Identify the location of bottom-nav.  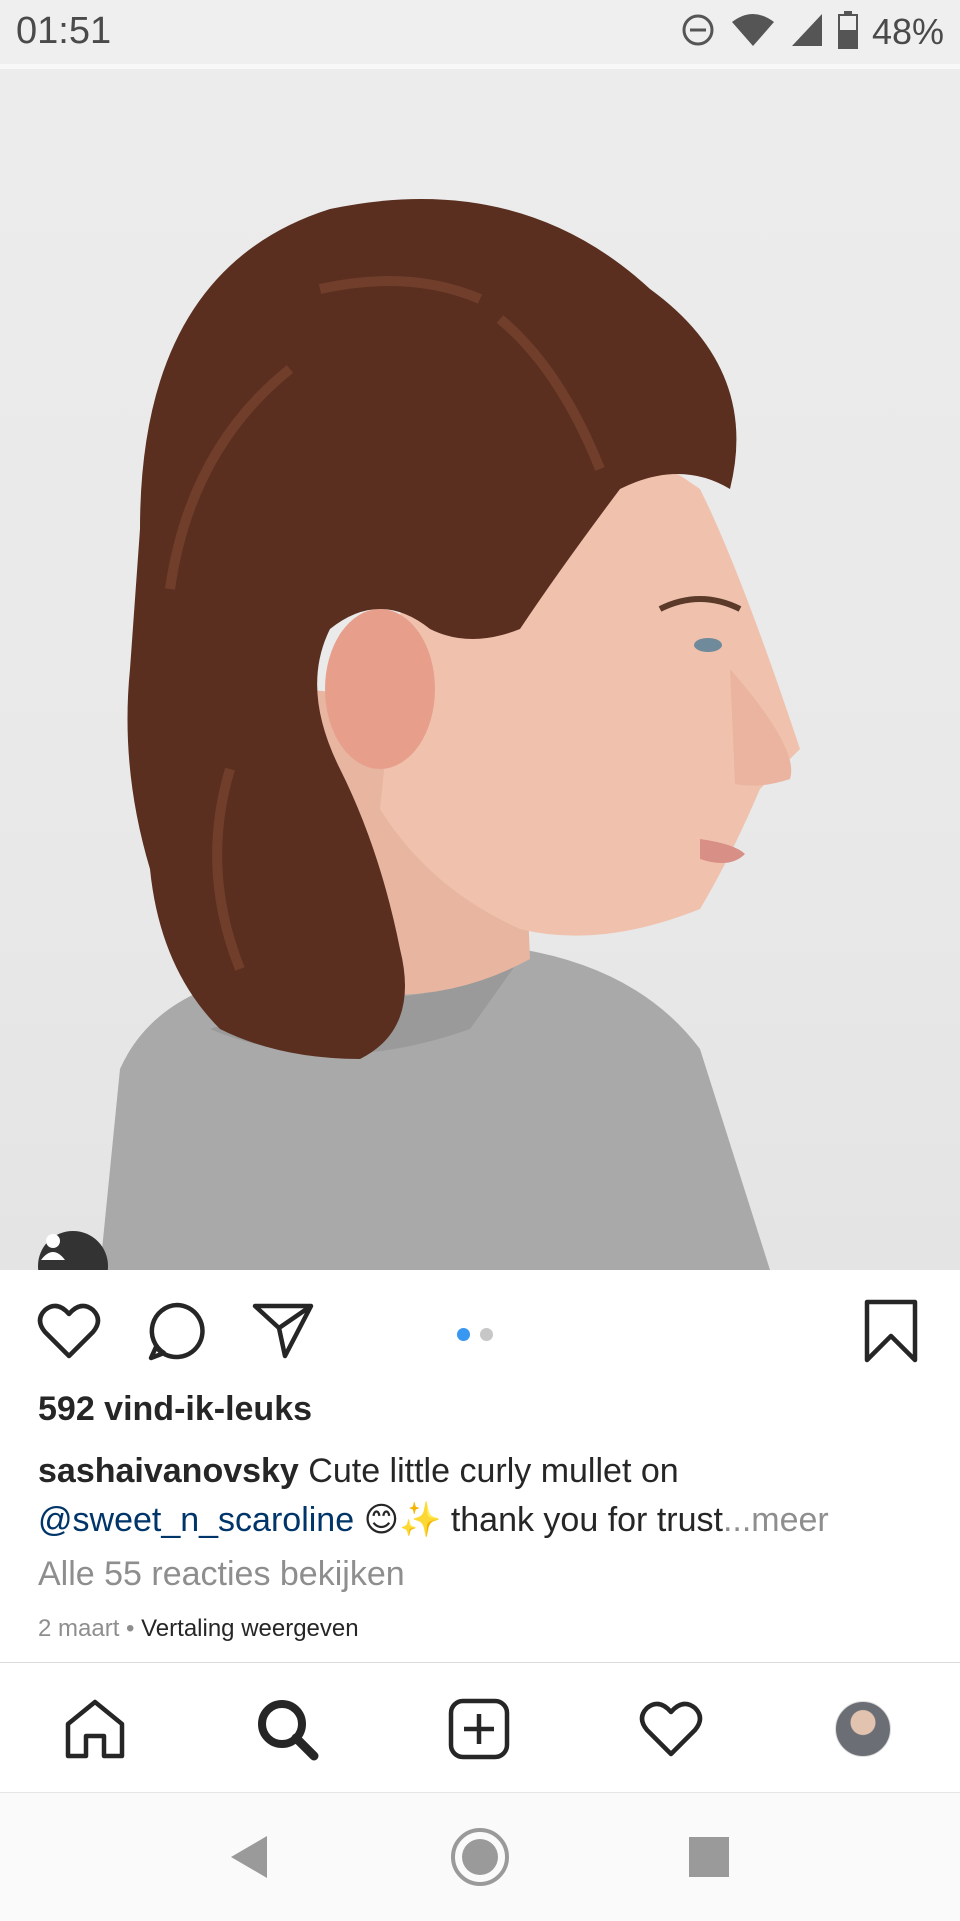
(480, 1727).